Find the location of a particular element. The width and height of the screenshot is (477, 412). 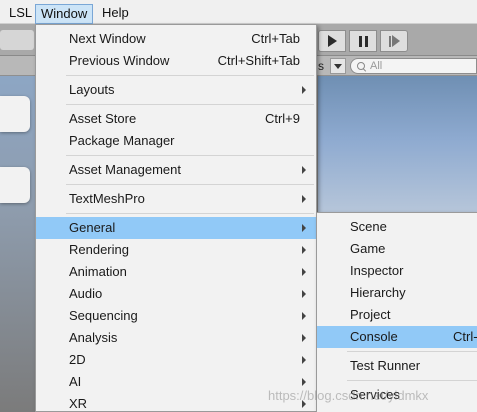

menu-item-label: Asset Store is located at coordinates (103, 118).